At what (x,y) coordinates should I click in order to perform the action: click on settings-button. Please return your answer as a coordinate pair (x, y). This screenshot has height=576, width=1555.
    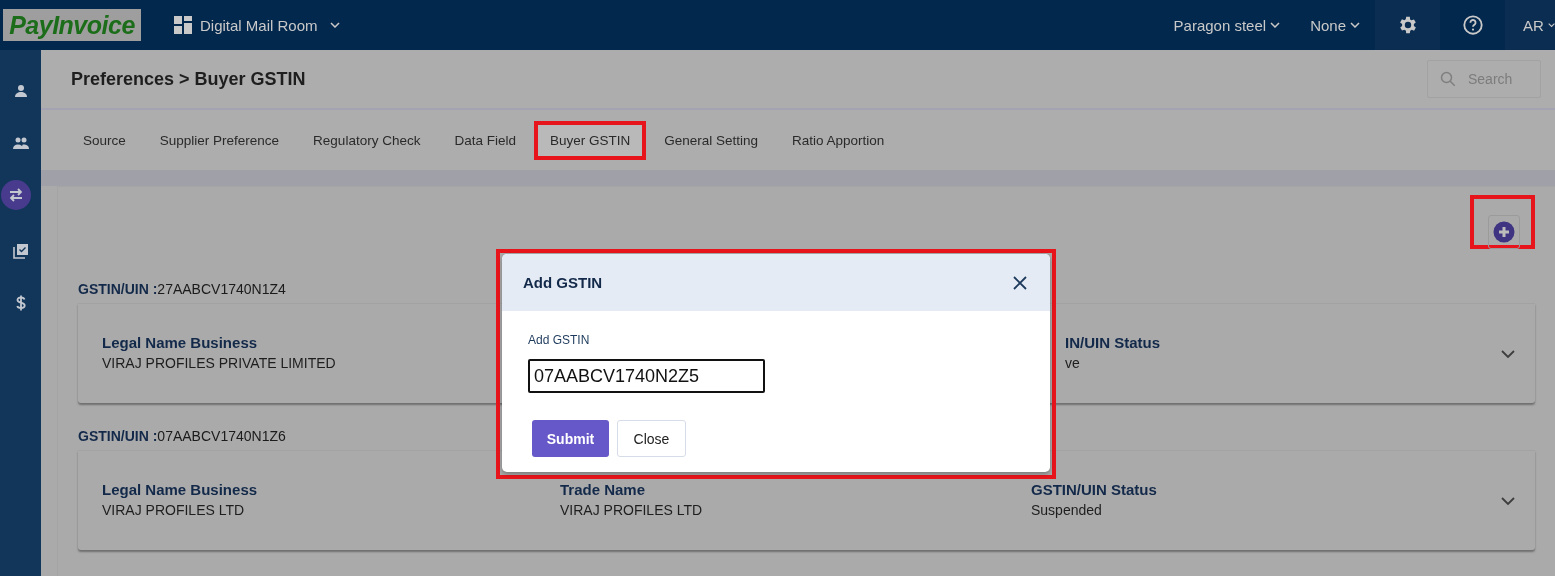
    Looking at the image, I should click on (1407, 25).